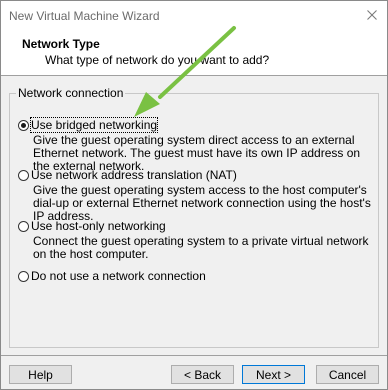 The image size is (388, 390). I want to click on radio-nat: Use network address translation (NAT), so click(198, 175).